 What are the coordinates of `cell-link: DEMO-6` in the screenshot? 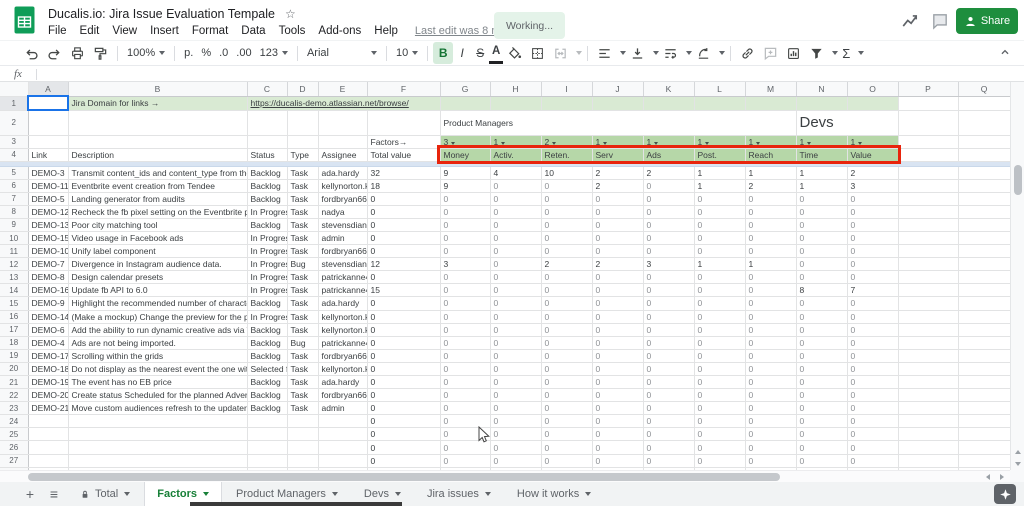 It's located at (48, 330).